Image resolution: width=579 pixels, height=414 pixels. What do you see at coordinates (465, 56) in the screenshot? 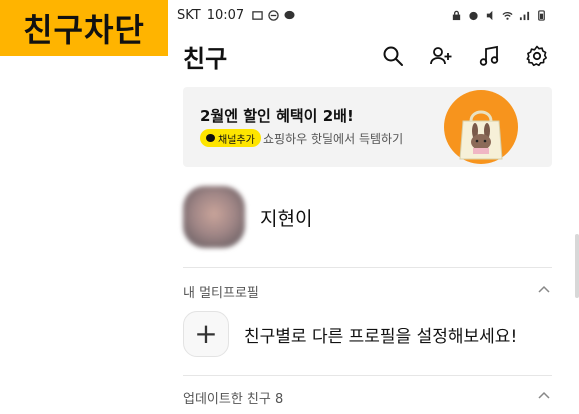
I see `header-actions` at bounding box center [465, 56].